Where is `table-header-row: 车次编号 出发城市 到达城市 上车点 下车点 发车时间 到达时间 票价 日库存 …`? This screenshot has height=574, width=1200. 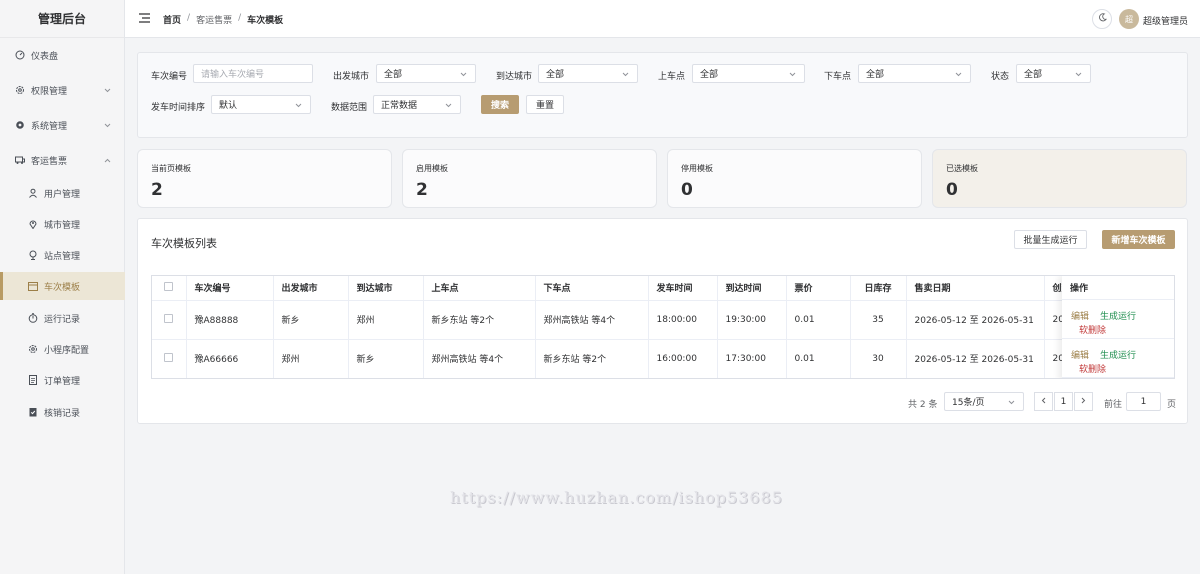
table-header-row: 车次编号 出发城市 到达城市 上车点 下车点 发车时间 到达时间 票价 日库存 … is located at coordinates (663, 288).